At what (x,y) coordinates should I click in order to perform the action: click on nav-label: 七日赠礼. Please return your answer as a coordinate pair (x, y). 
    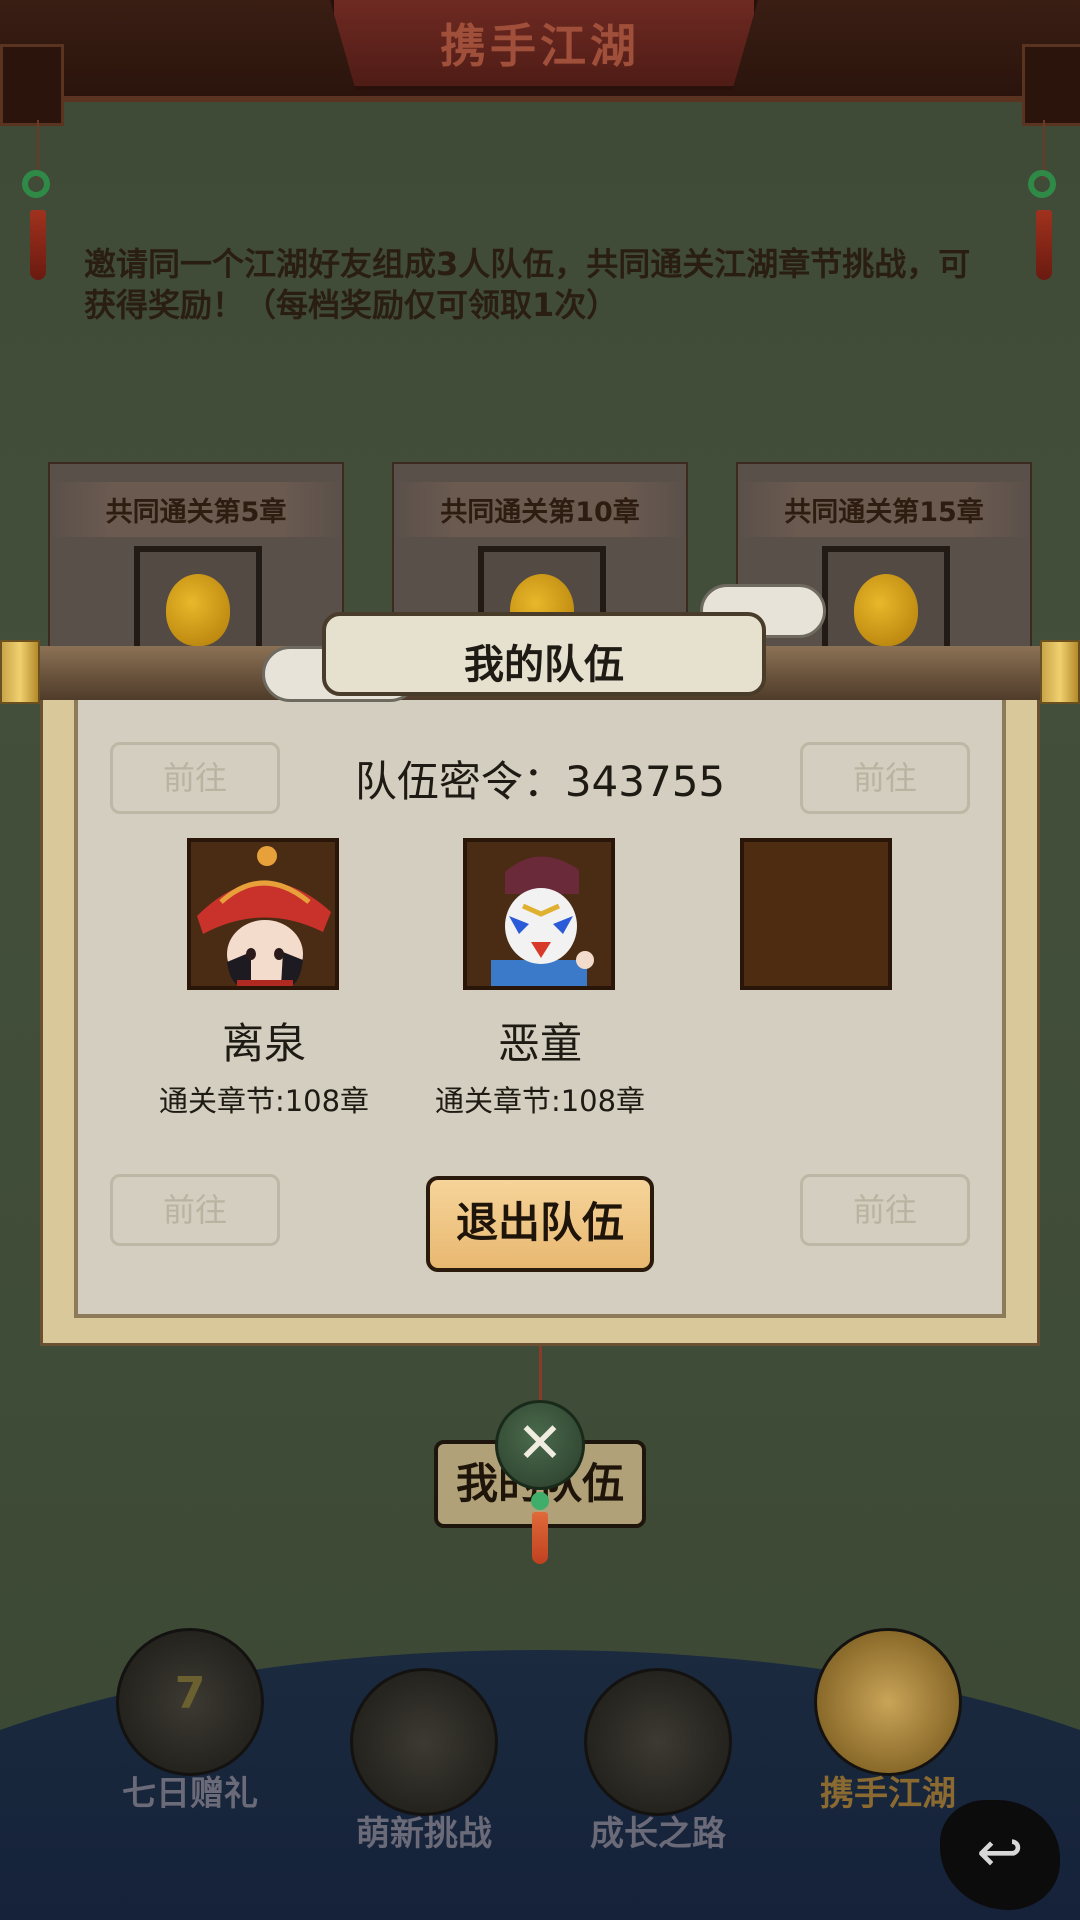
    Looking at the image, I should click on (190, 1794).